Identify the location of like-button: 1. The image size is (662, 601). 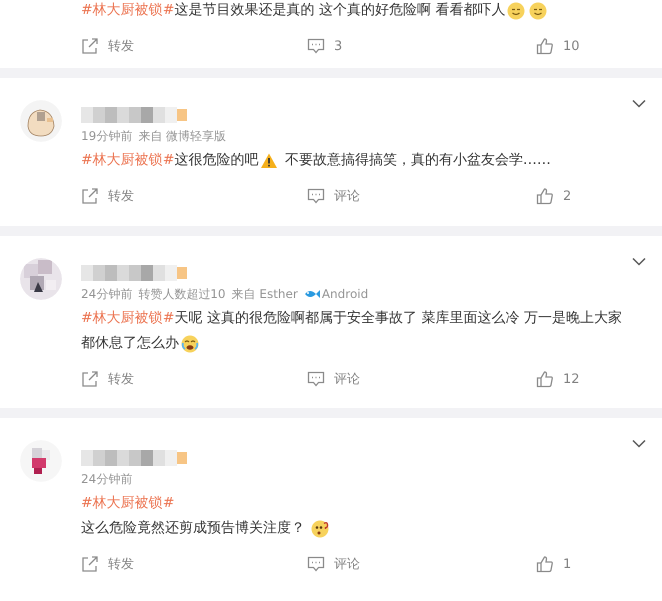
(554, 564).